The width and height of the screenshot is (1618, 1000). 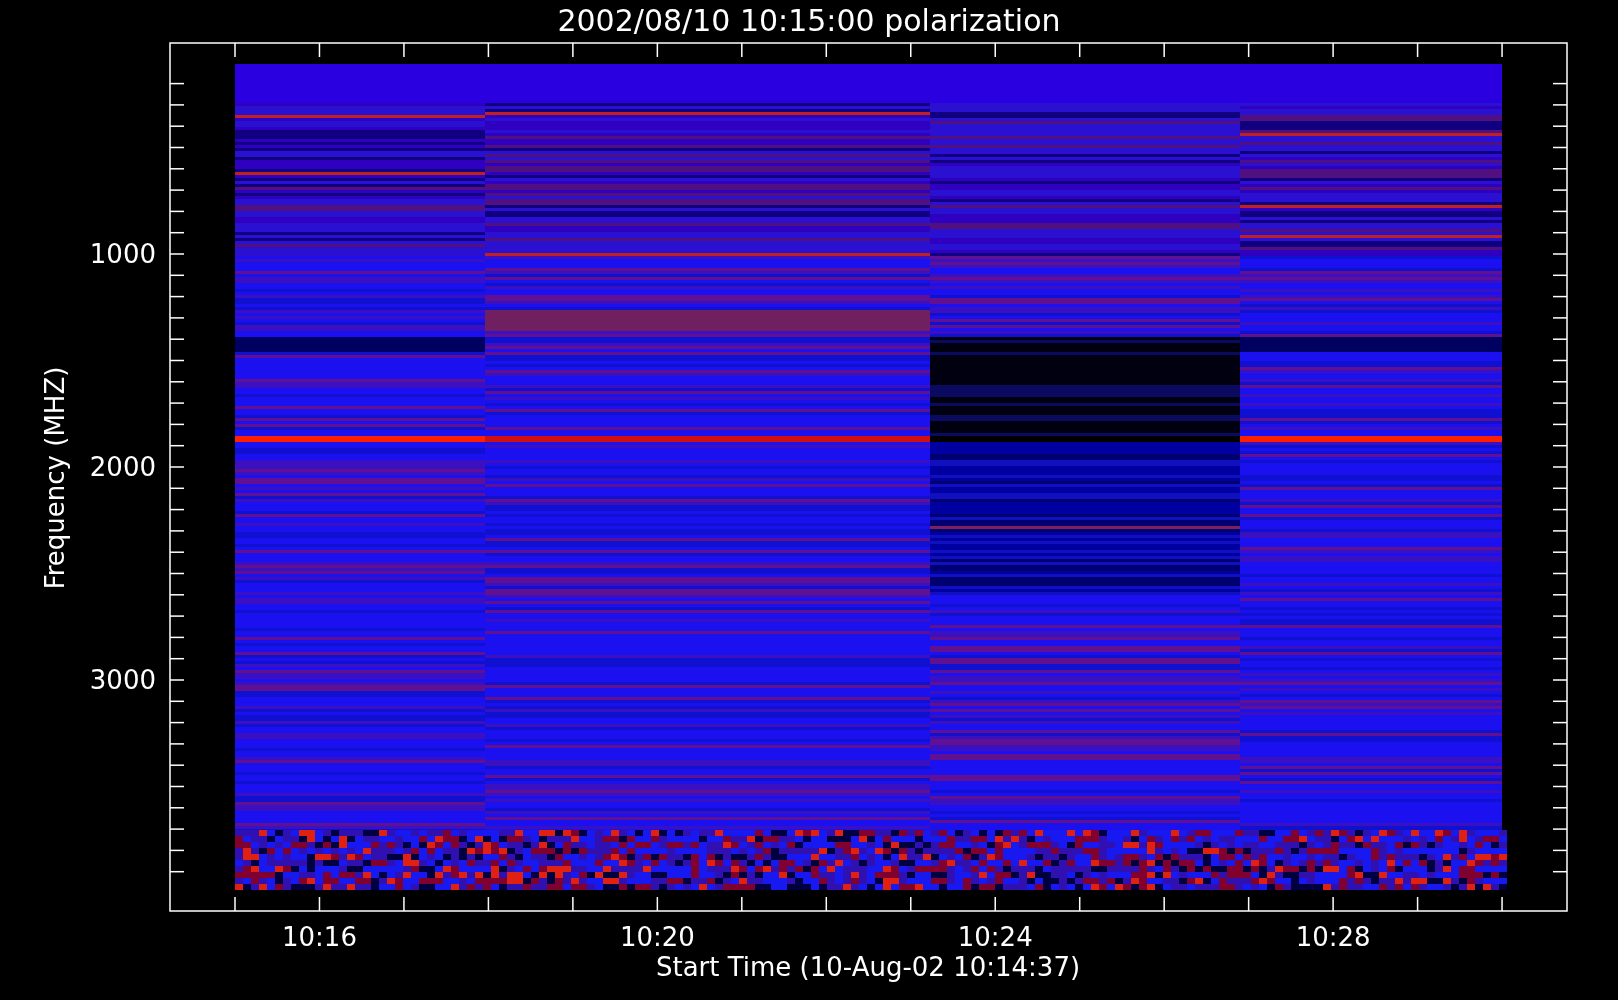 What do you see at coordinates (995, 937) in the screenshot?
I see `x-tick-label: 10:24` at bounding box center [995, 937].